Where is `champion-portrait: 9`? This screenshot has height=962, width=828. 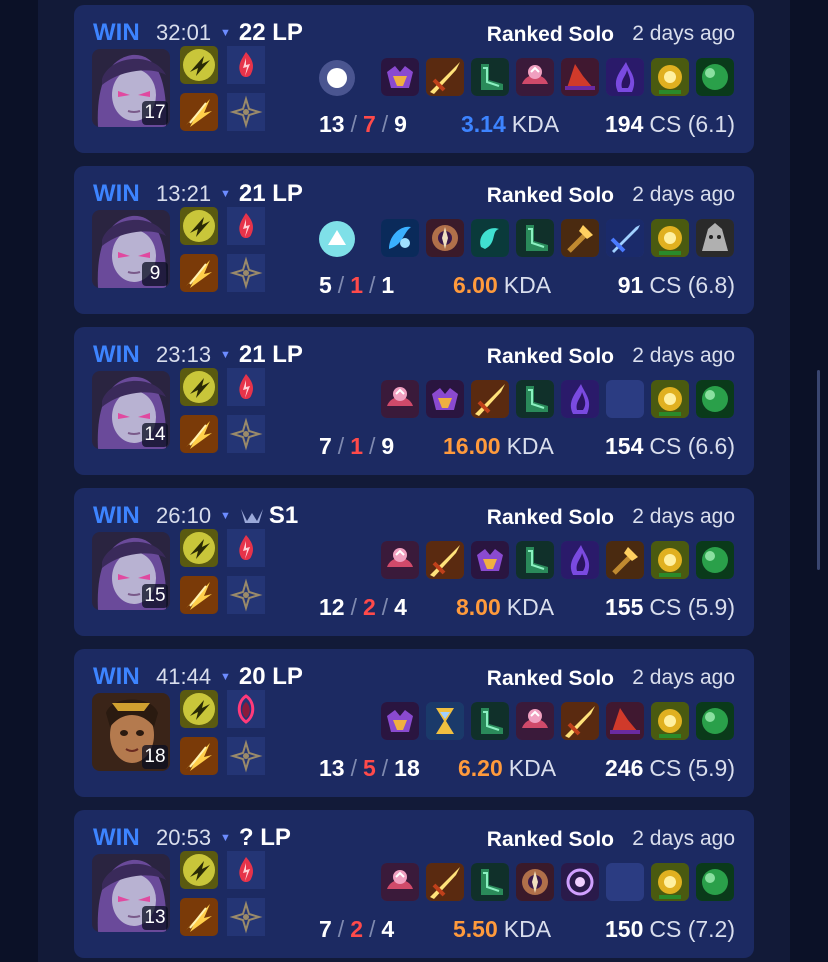
champion-portrait: 9 is located at coordinates (131, 249).